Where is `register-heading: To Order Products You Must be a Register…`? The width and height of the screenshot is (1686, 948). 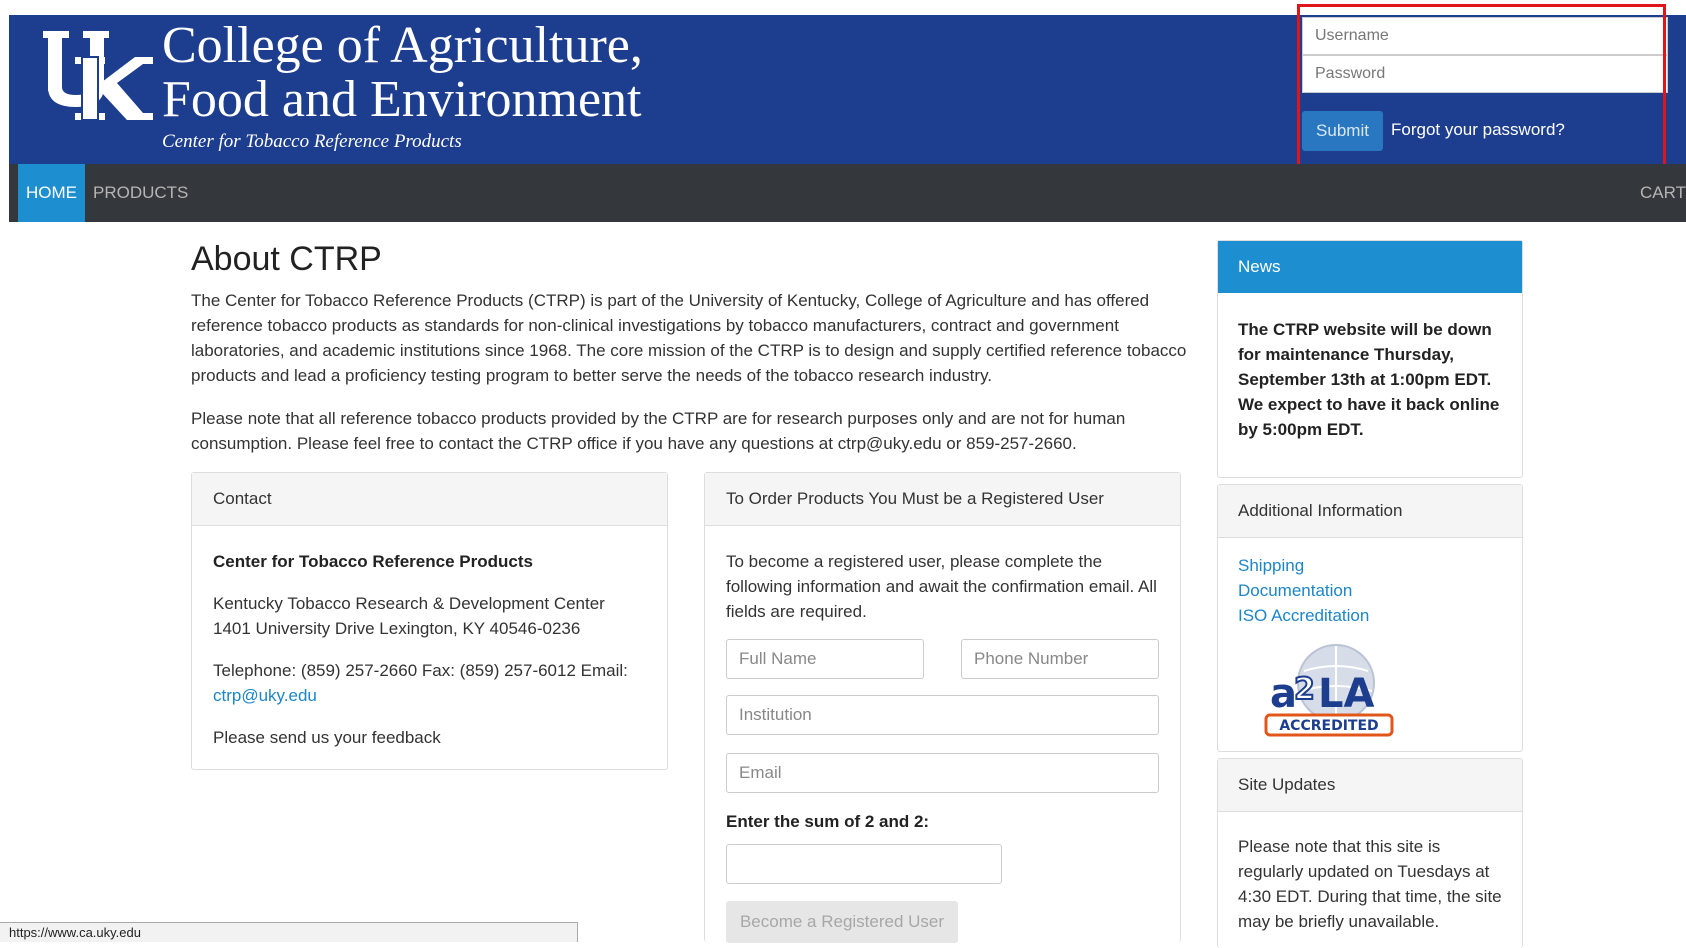
register-heading: To Order Products You Must be a Register… is located at coordinates (942, 499).